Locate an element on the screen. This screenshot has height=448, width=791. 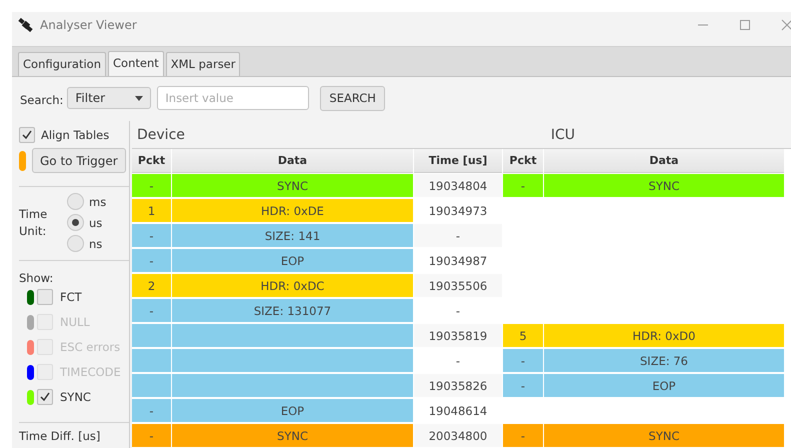
table-cell: 2 is located at coordinates (151, 285).